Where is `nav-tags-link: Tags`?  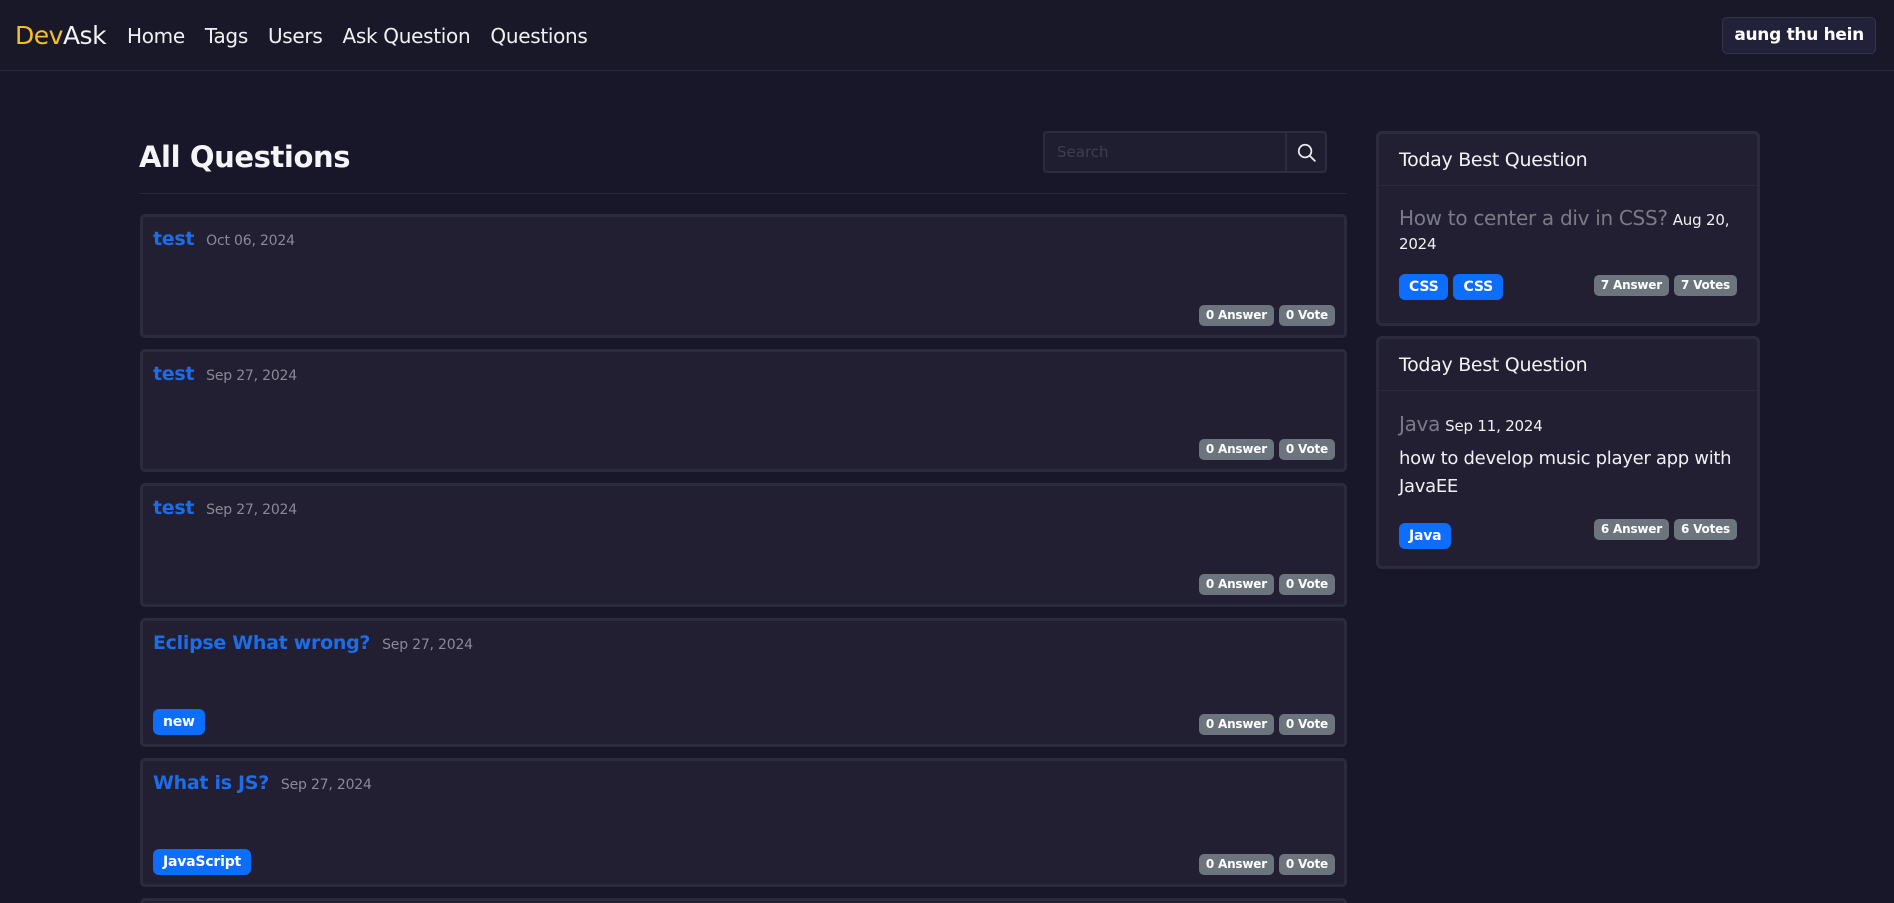 nav-tags-link: Tags is located at coordinates (226, 36).